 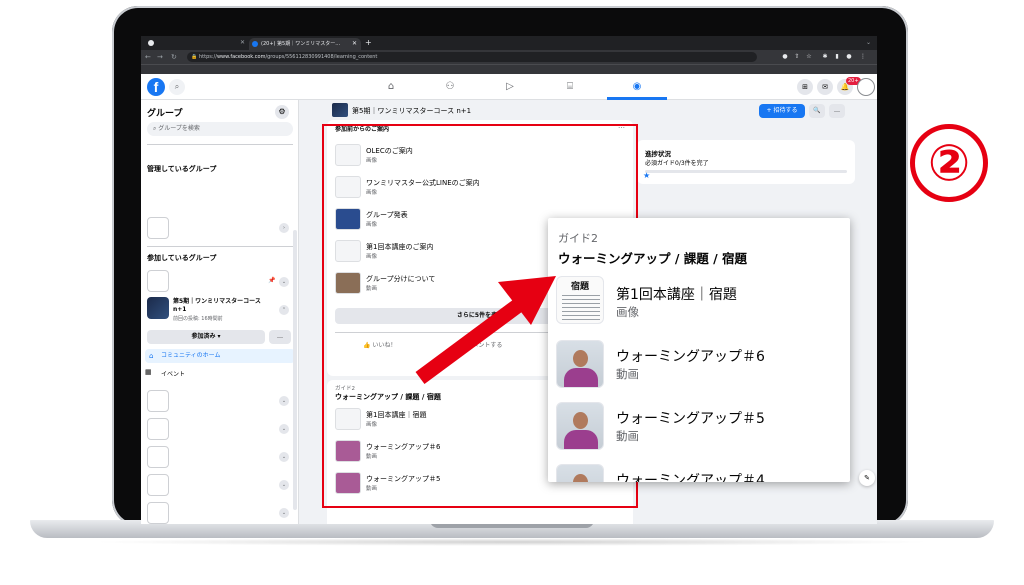 What do you see at coordinates (570, 87) in the screenshot?
I see `marketplace-icon: ⌸` at bounding box center [570, 87].